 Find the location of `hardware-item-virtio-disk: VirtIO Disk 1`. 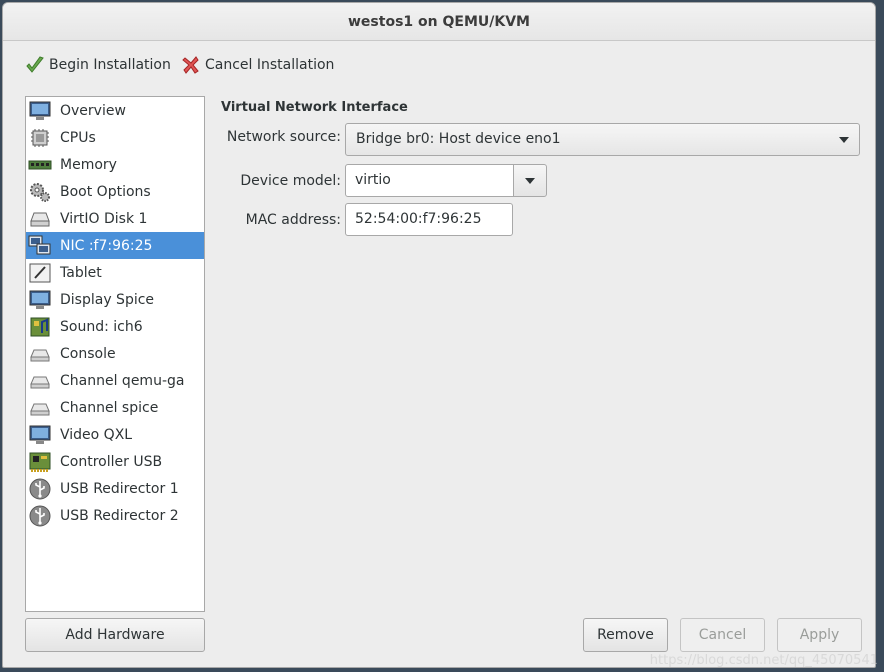

hardware-item-virtio-disk: VirtIO Disk 1 is located at coordinates (115, 218).